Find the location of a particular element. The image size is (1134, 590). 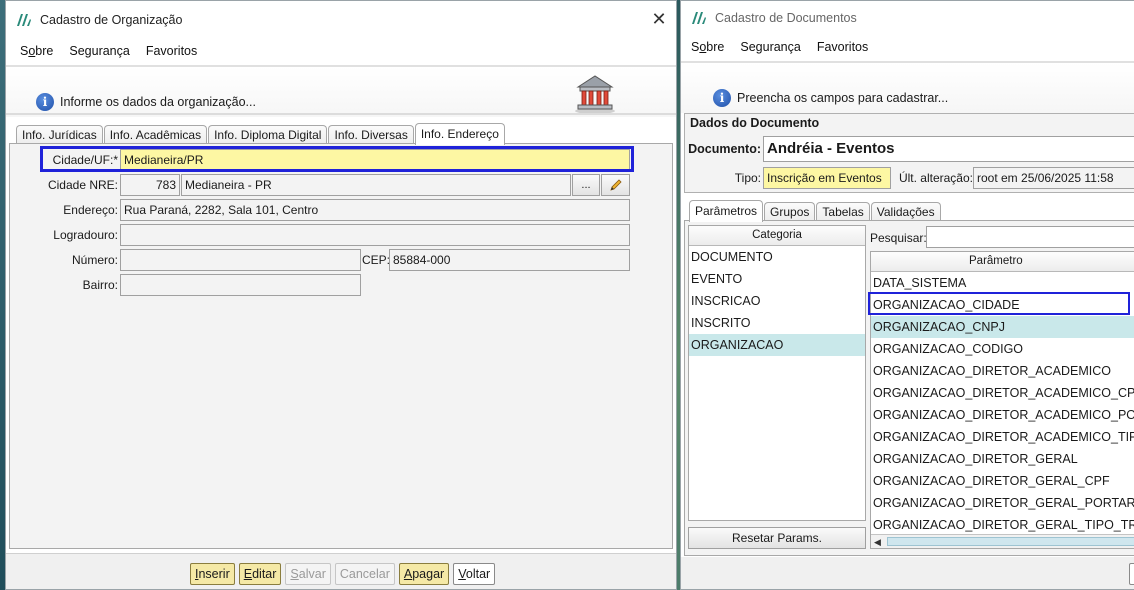

window-title: Cadastro de Documentos is located at coordinates (786, 18).